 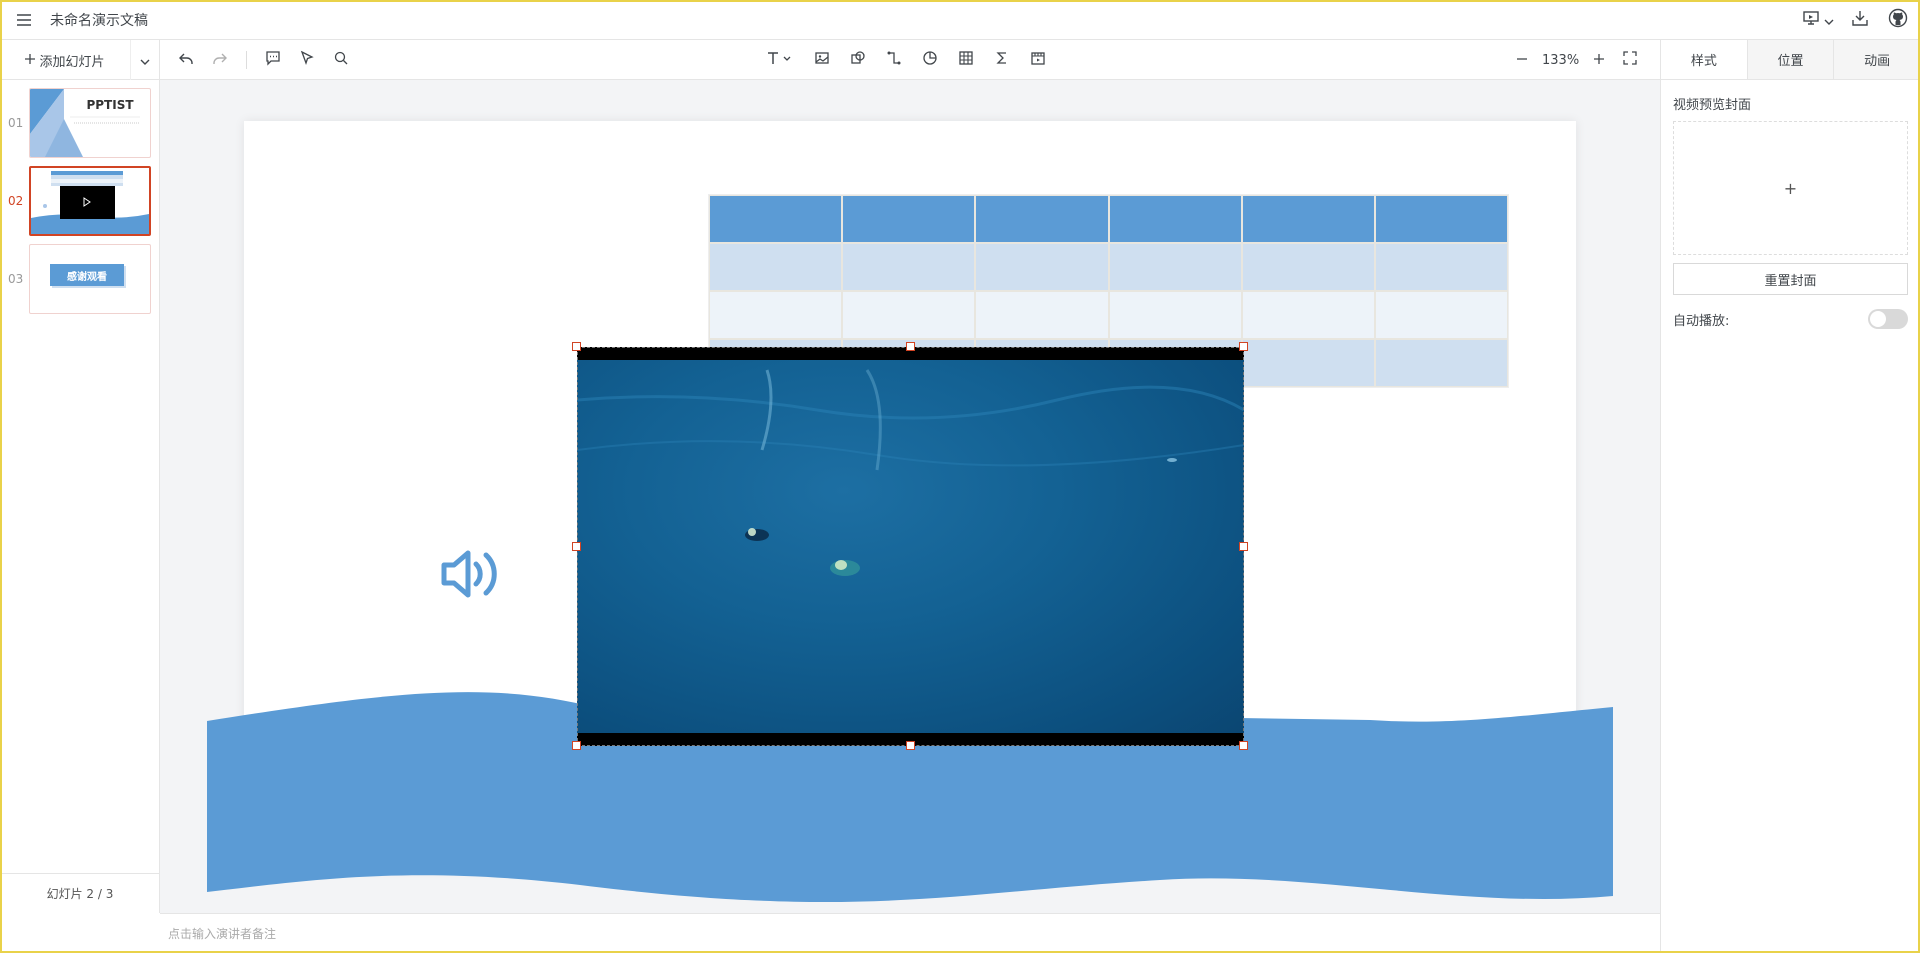 I want to click on undo-button, so click(x=186, y=60).